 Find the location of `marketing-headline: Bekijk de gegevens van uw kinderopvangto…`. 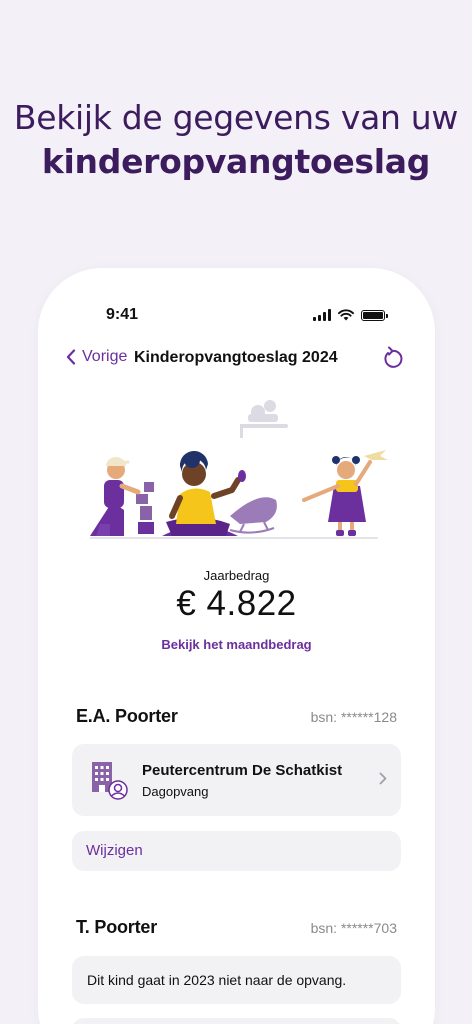

marketing-headline: Bekijk de gegevens van uw kinderopvangto… is located at coordinates (236, 140).